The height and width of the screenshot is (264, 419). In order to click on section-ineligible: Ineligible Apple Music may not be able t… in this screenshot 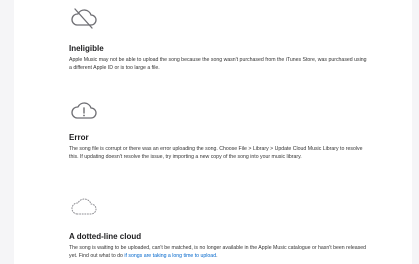, I will do `click(219, 58)`.